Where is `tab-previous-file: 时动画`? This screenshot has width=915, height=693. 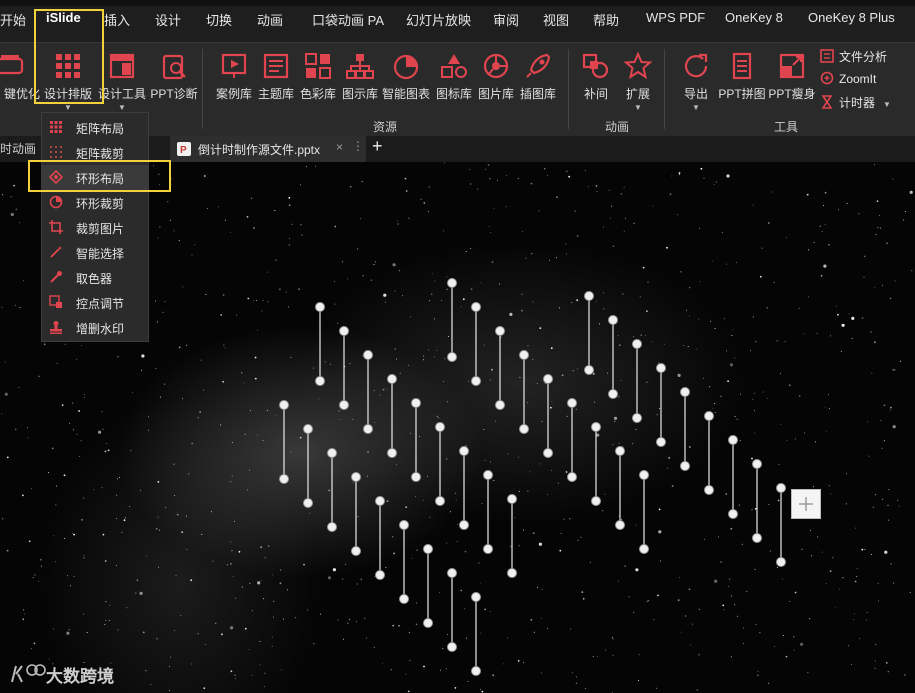
tab-previous-file: 时动画 is located at coordinates (18, 148).